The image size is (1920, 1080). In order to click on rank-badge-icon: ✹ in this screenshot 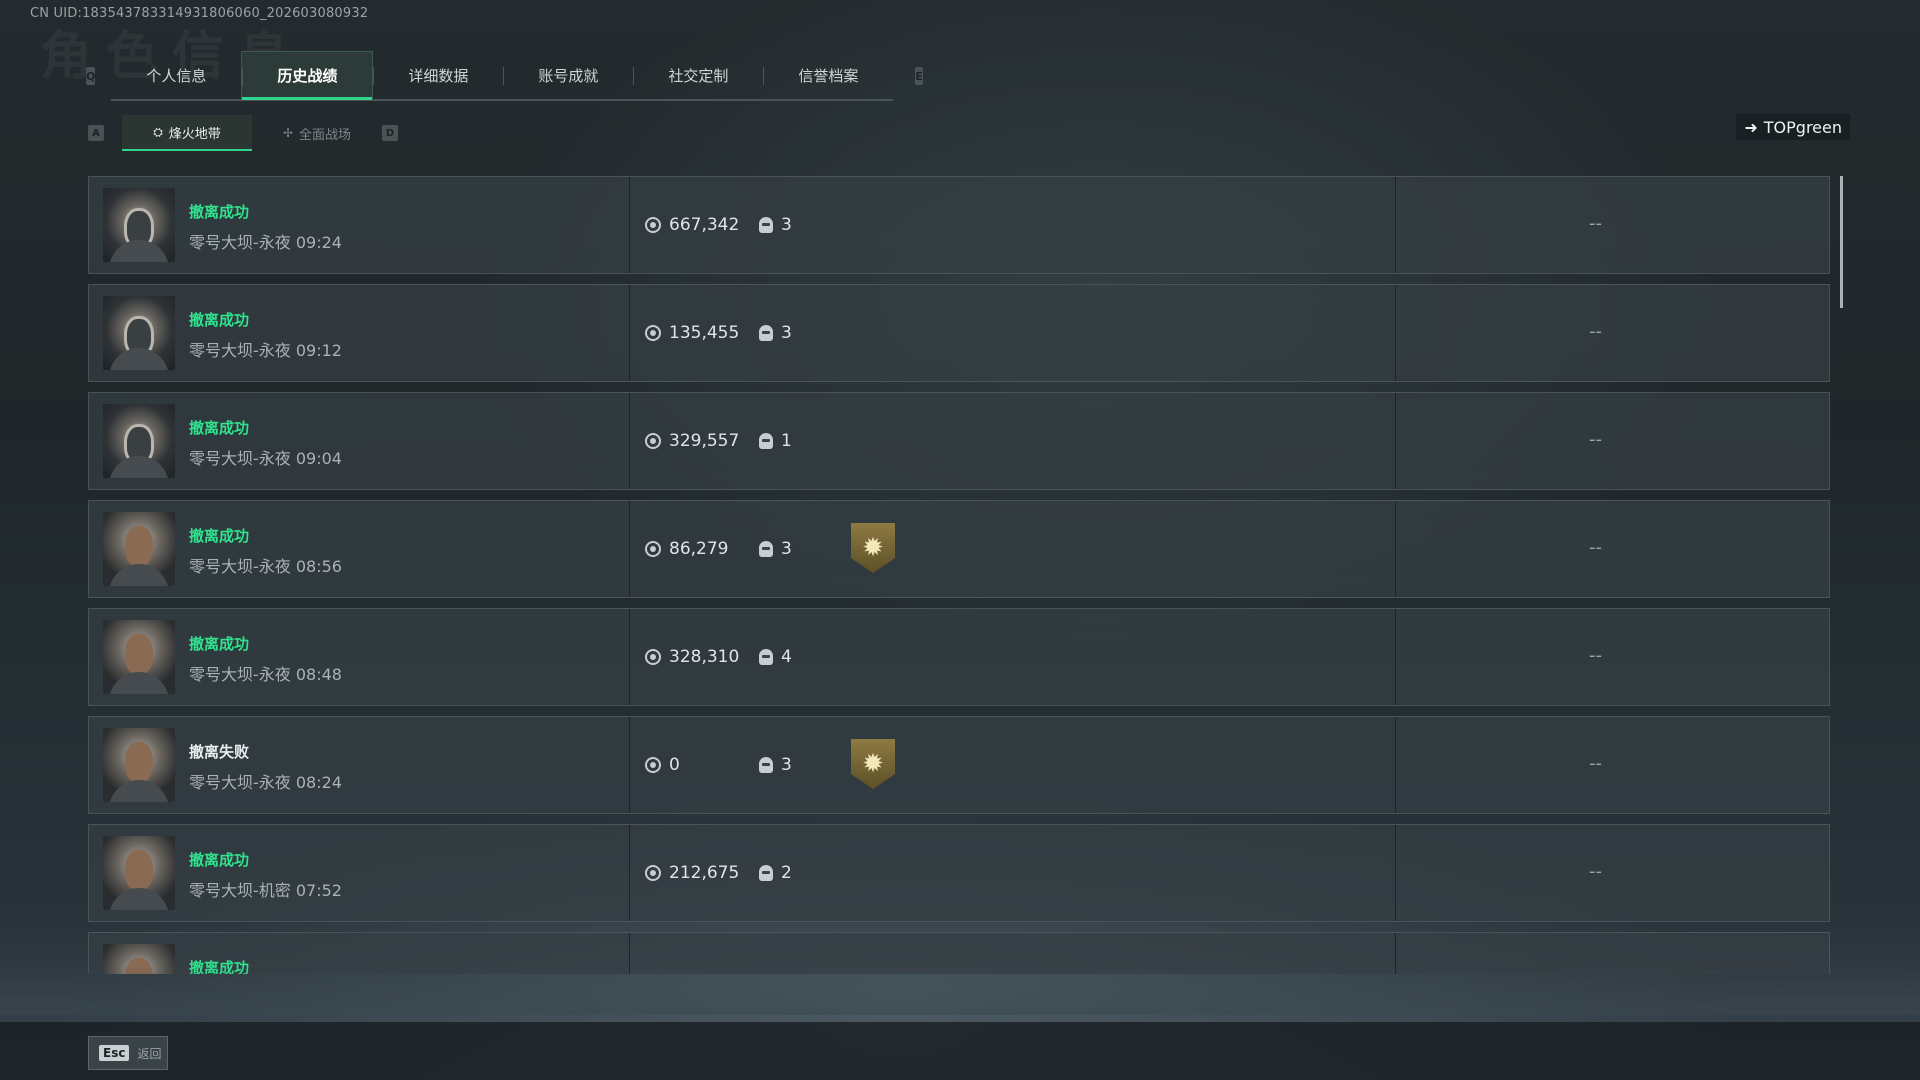, I will do `click(873, 764)`.